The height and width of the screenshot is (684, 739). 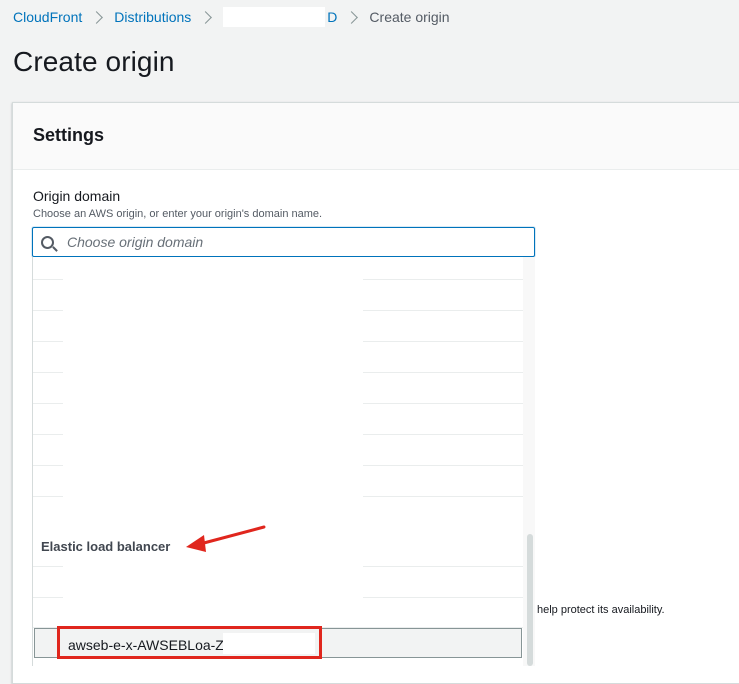 I want to click on breadcrumb: CloudFront Distributions D Create origin, so click(x=231, y=17).